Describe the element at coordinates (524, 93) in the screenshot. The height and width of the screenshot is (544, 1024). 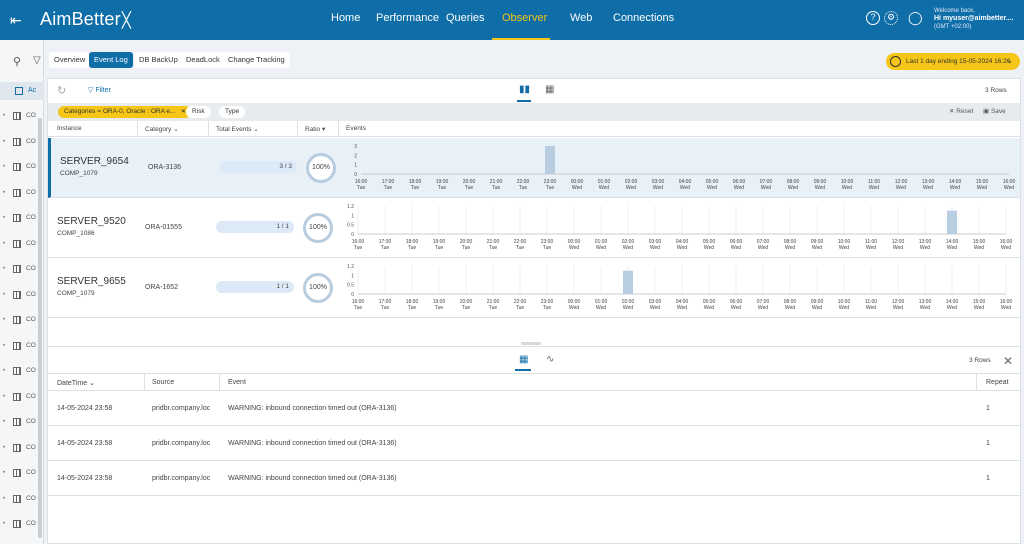
I see `chart-view-icon: ▮▮` at that location.